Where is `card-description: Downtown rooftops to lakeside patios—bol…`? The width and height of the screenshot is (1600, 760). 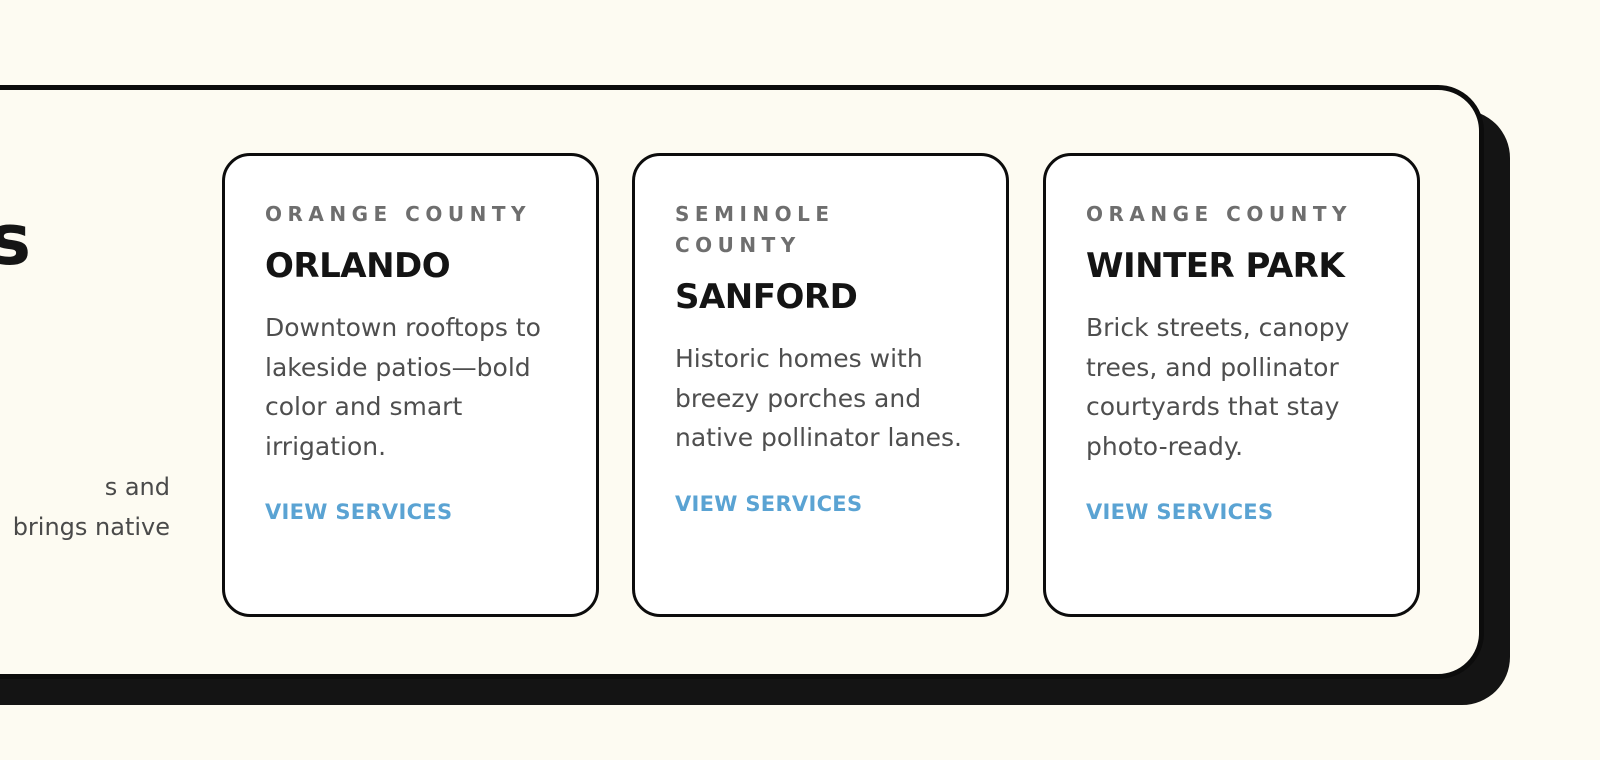
card-description: Downtown rooftops to lakeside patios—bol… is located at coordinates (403, 387).